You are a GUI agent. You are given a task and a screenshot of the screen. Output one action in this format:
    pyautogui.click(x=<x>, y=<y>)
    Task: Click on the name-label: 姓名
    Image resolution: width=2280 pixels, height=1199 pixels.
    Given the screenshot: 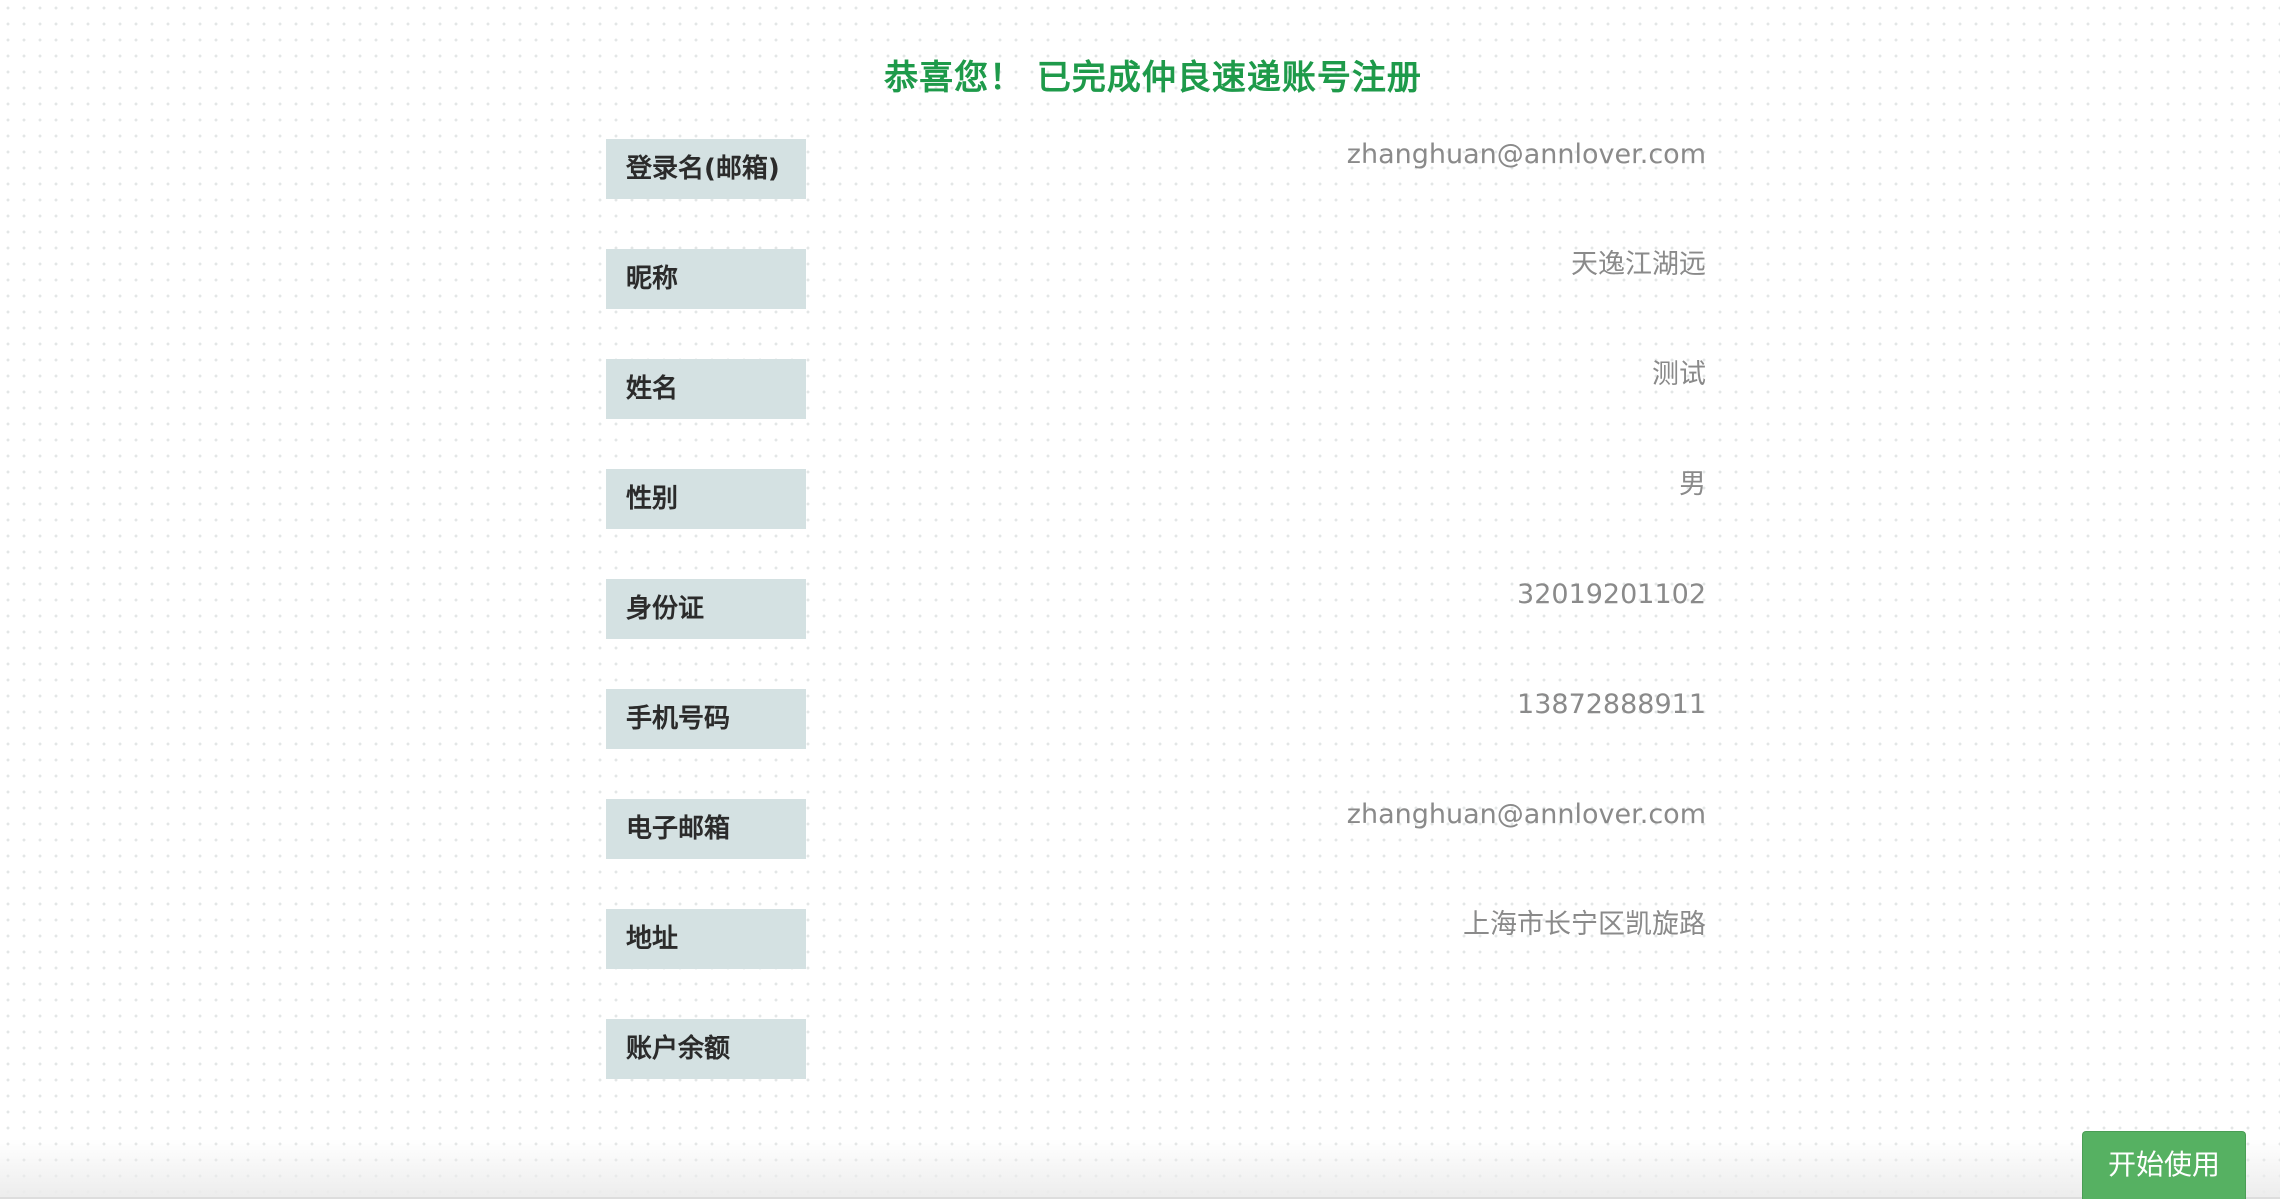 What is the action you would take?
    pyautogui.click(x=706, y=389)
    